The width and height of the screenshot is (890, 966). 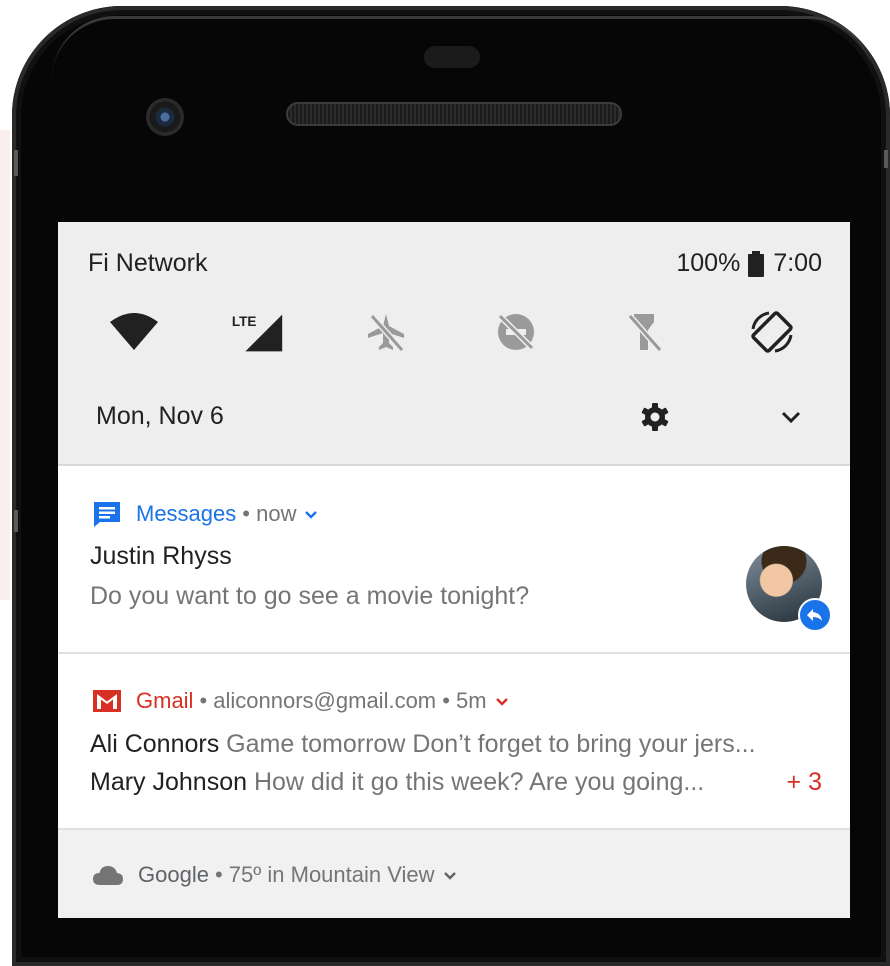 I want to click on flashlight-tile, so click(x=644, y=332).